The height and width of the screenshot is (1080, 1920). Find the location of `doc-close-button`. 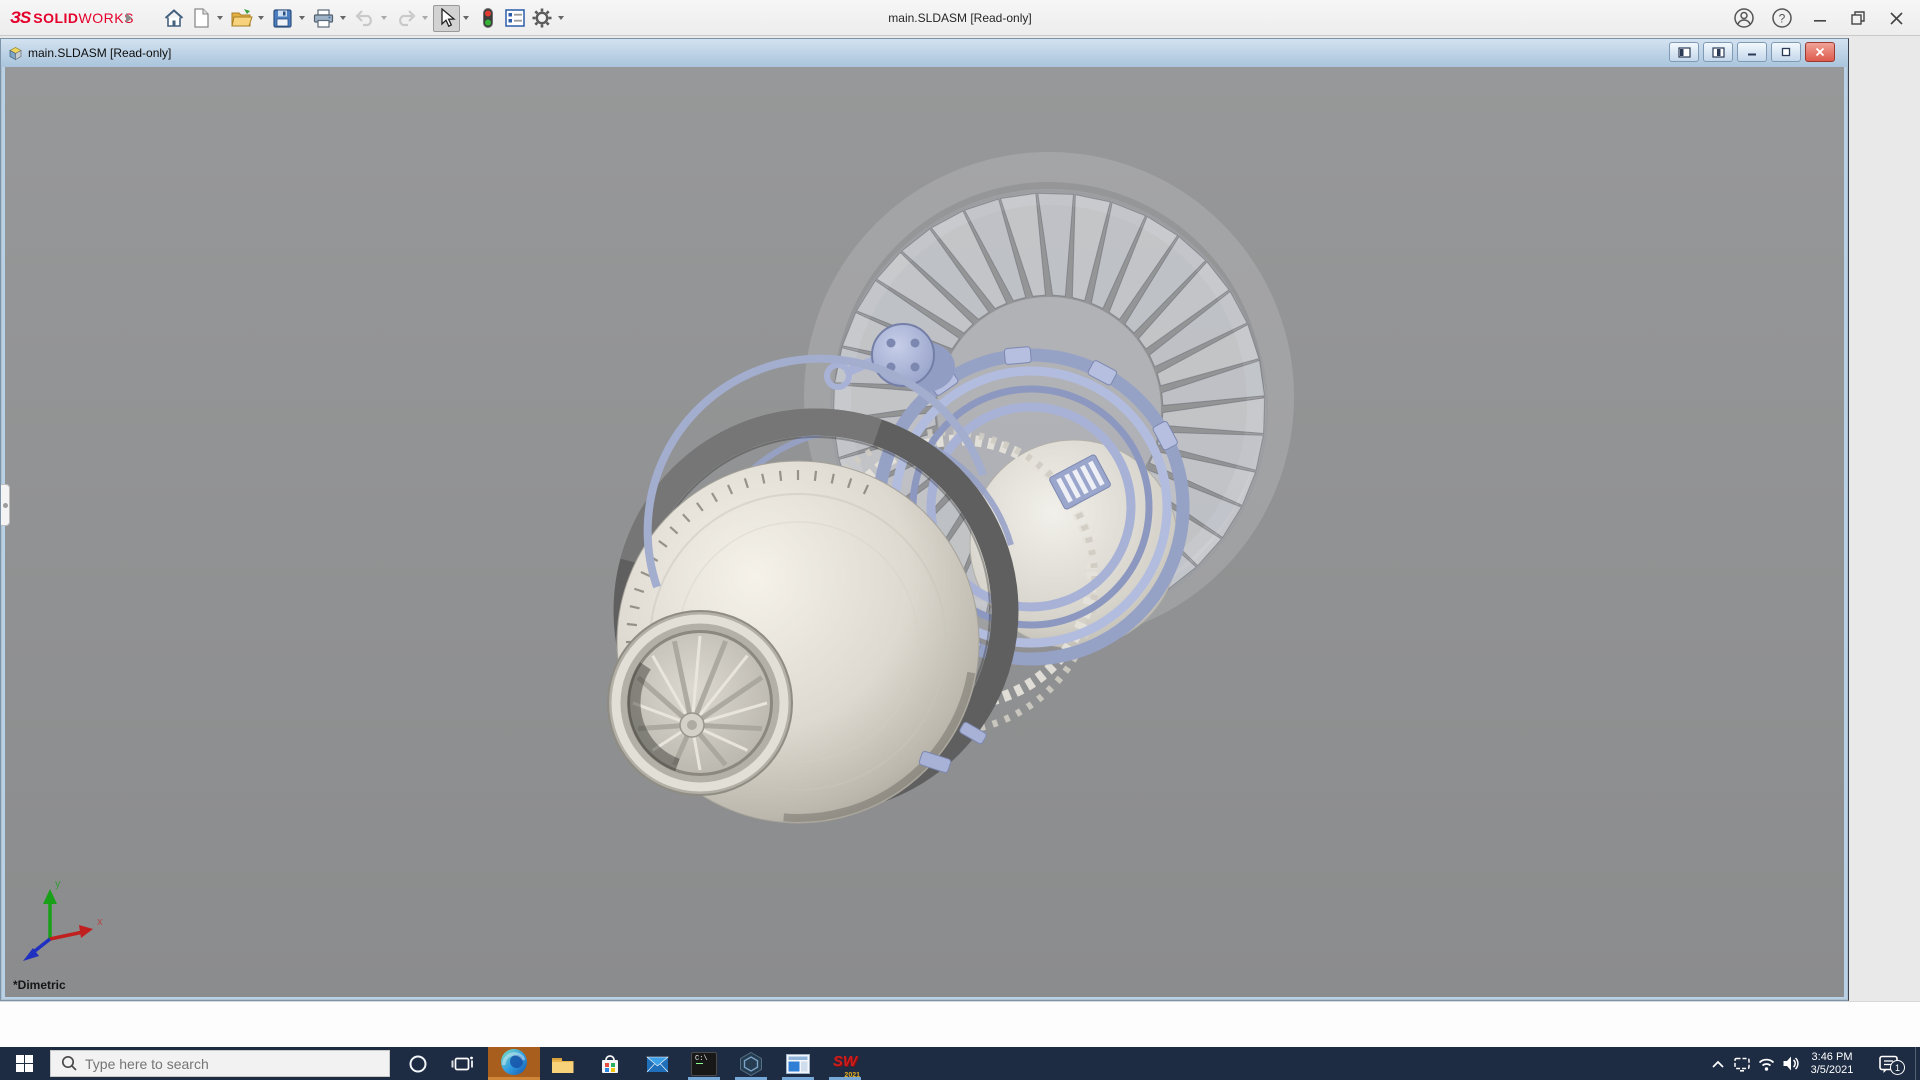

doc-close-button is located at coordinates (1820, 52).